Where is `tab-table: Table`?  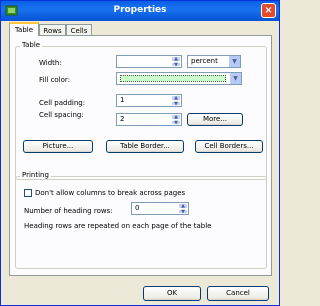
tab-table: Table is located at coordinates (24, 29).